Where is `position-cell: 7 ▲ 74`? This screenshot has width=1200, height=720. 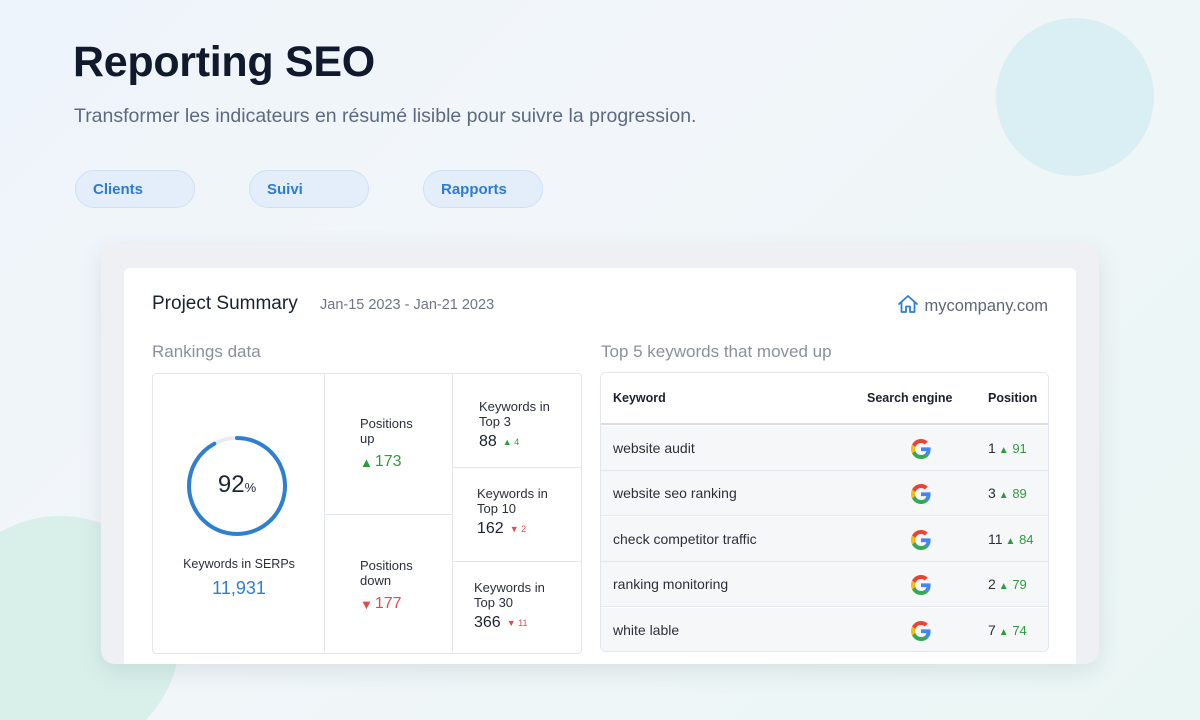 position-cell: 7 ▲ 74 is located at coordinates (1007, 629).